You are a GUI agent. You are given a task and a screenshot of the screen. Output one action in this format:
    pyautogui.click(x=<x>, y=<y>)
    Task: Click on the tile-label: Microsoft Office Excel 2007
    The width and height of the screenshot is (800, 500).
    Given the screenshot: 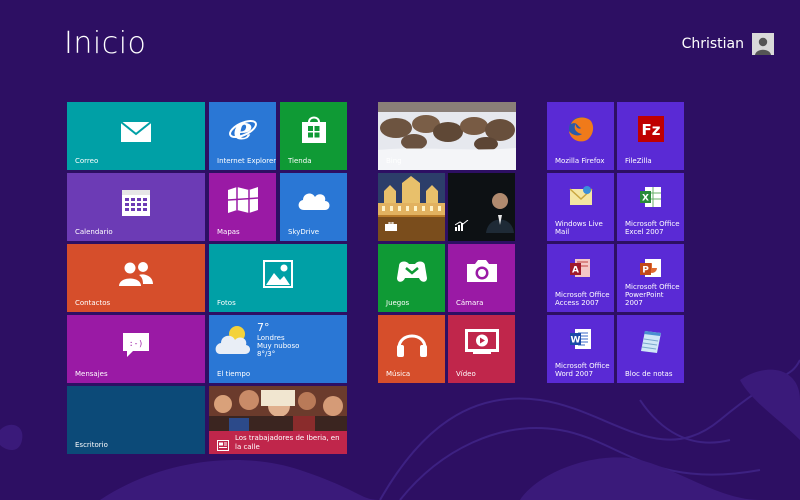 What is the action you would take?
    pyautogui.click(x=652, y=228)
    